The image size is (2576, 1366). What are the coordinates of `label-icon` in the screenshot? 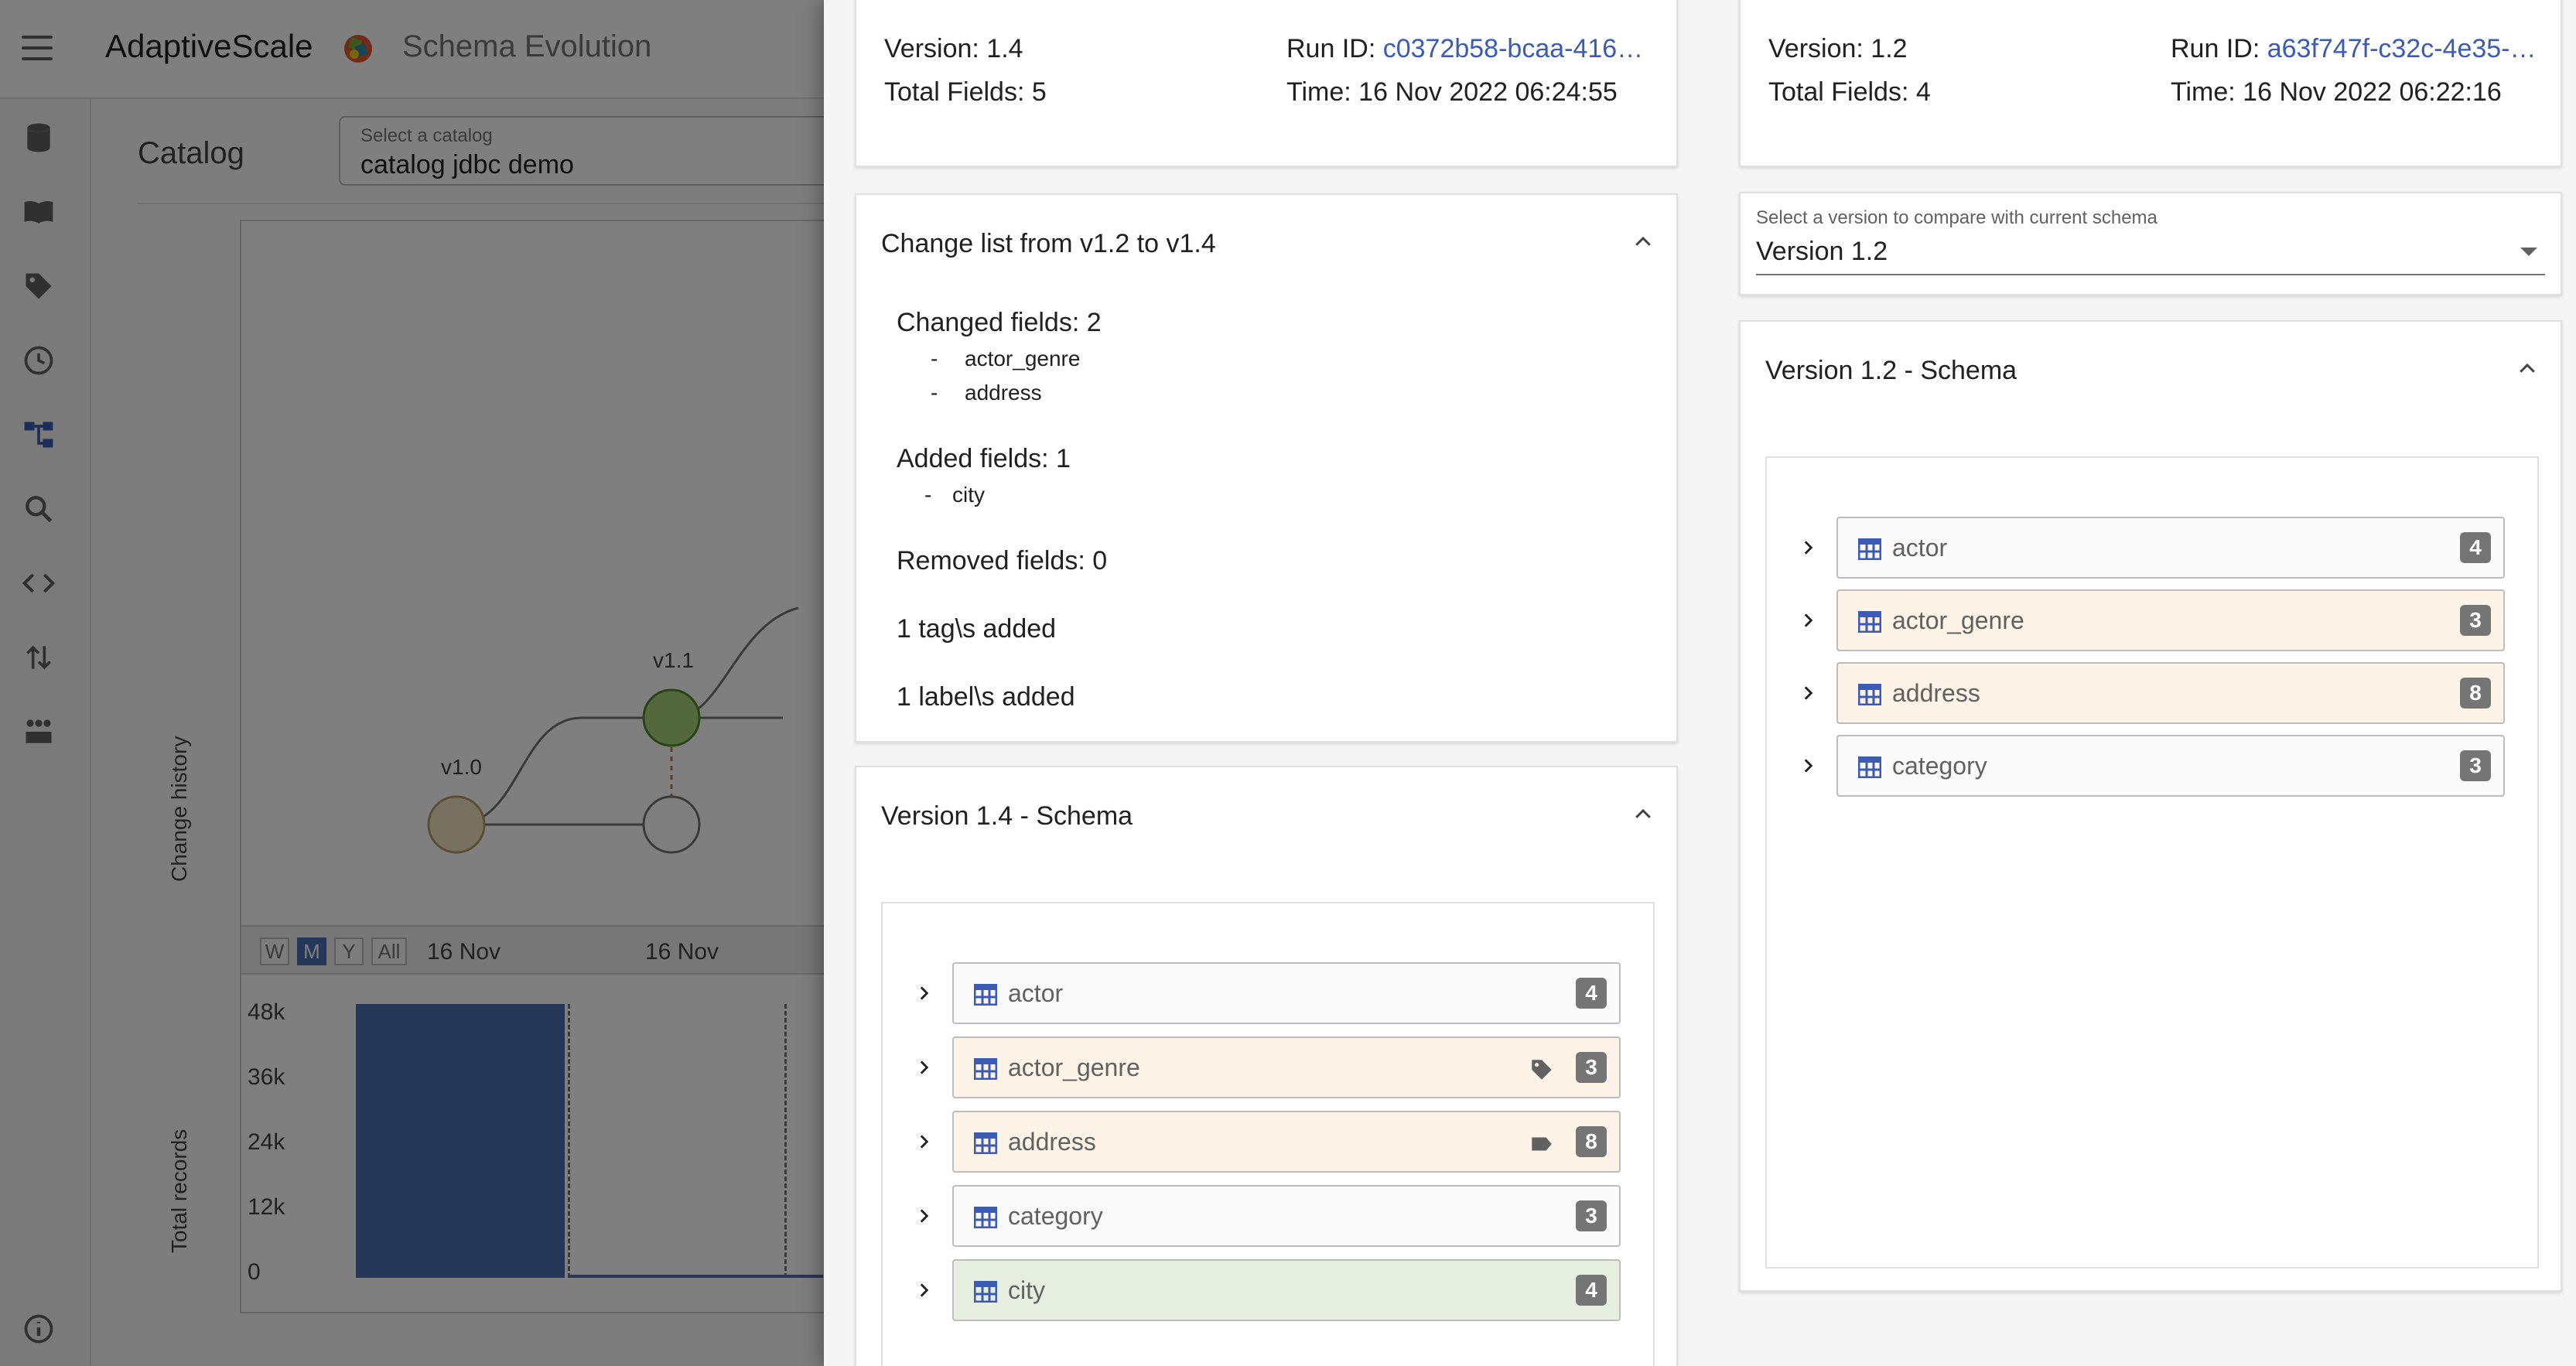 It's located at (1542, 1144).